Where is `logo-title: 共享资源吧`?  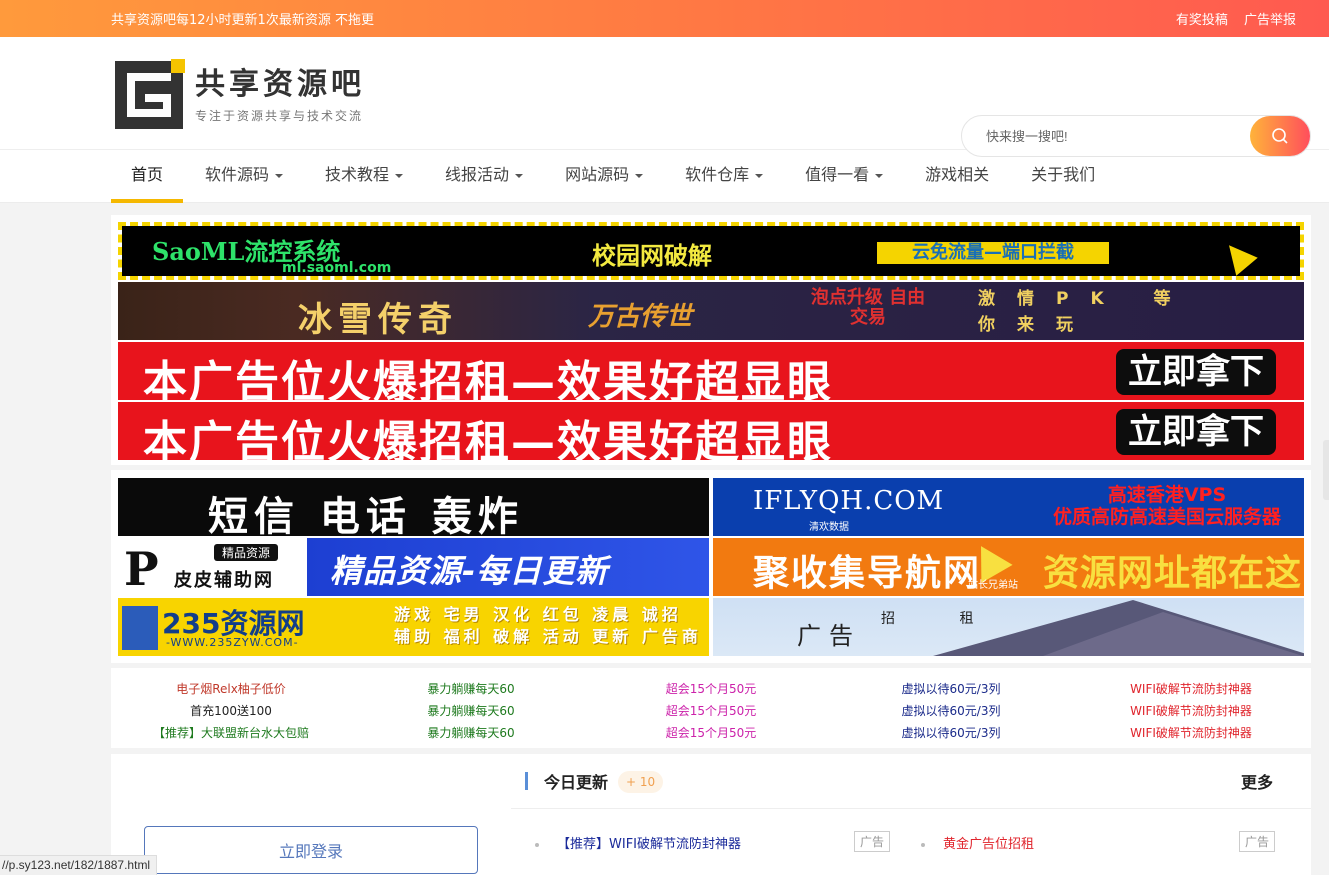 logo-title: 共享资源吧 is located at coordinates (280, 84).